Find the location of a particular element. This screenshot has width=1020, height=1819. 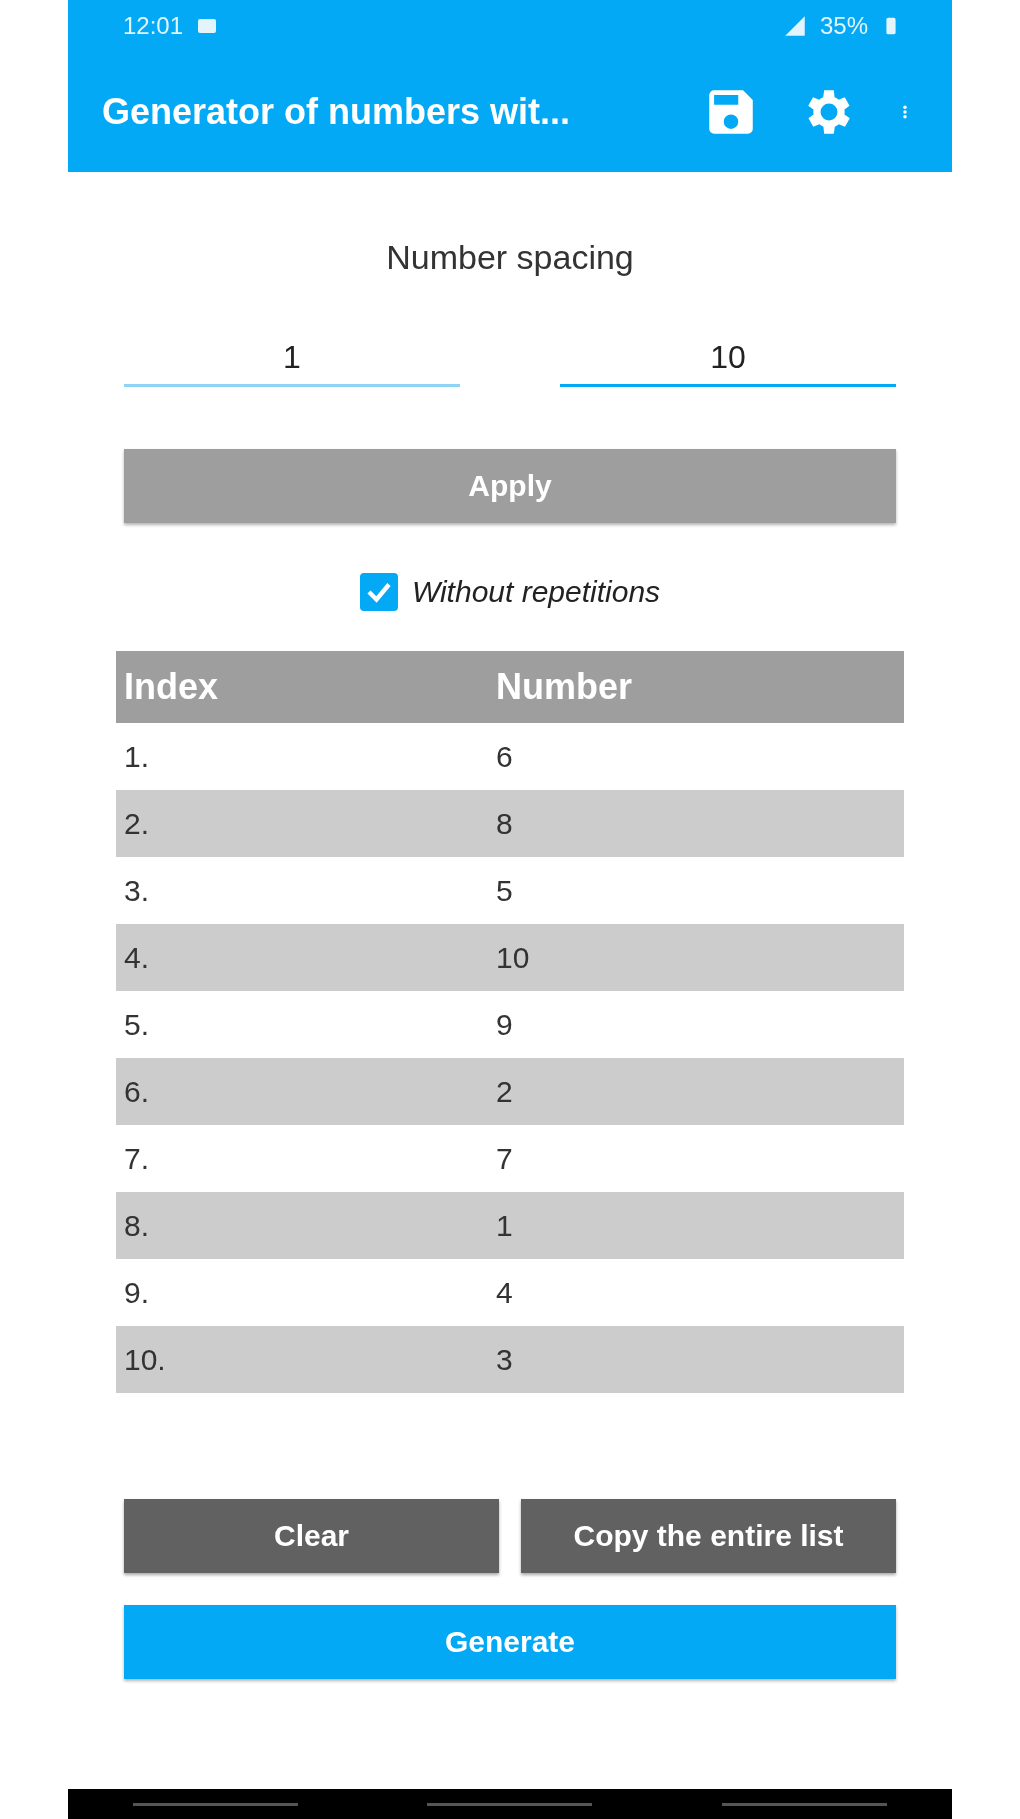

input-field: 1 is located at coordinates (292, 359).